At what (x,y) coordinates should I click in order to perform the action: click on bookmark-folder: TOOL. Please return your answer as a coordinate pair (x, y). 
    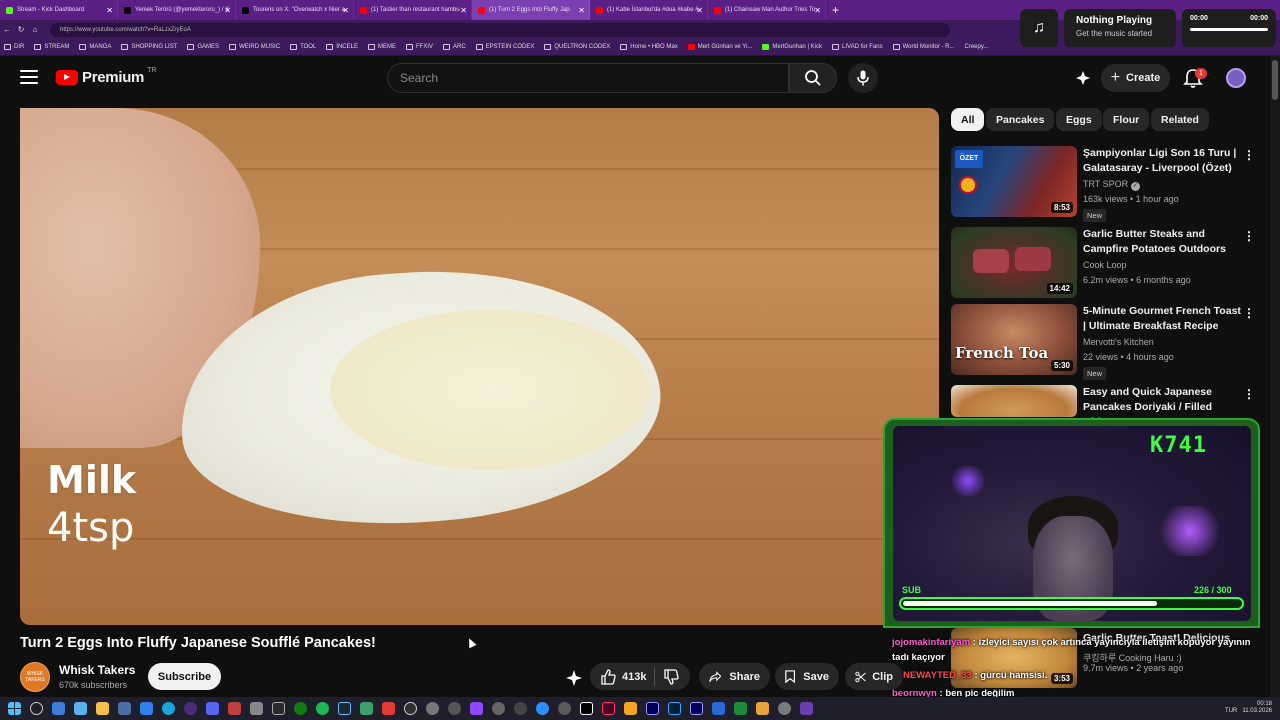
    Looking at the image, I should click on (303, 47).